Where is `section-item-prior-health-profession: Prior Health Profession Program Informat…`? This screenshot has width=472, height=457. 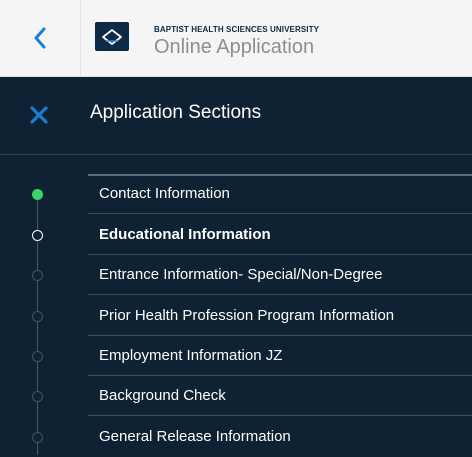
section-item-prior-health-profession: Prior Health Profession Program Informat… is located at coordinates (236, 316).